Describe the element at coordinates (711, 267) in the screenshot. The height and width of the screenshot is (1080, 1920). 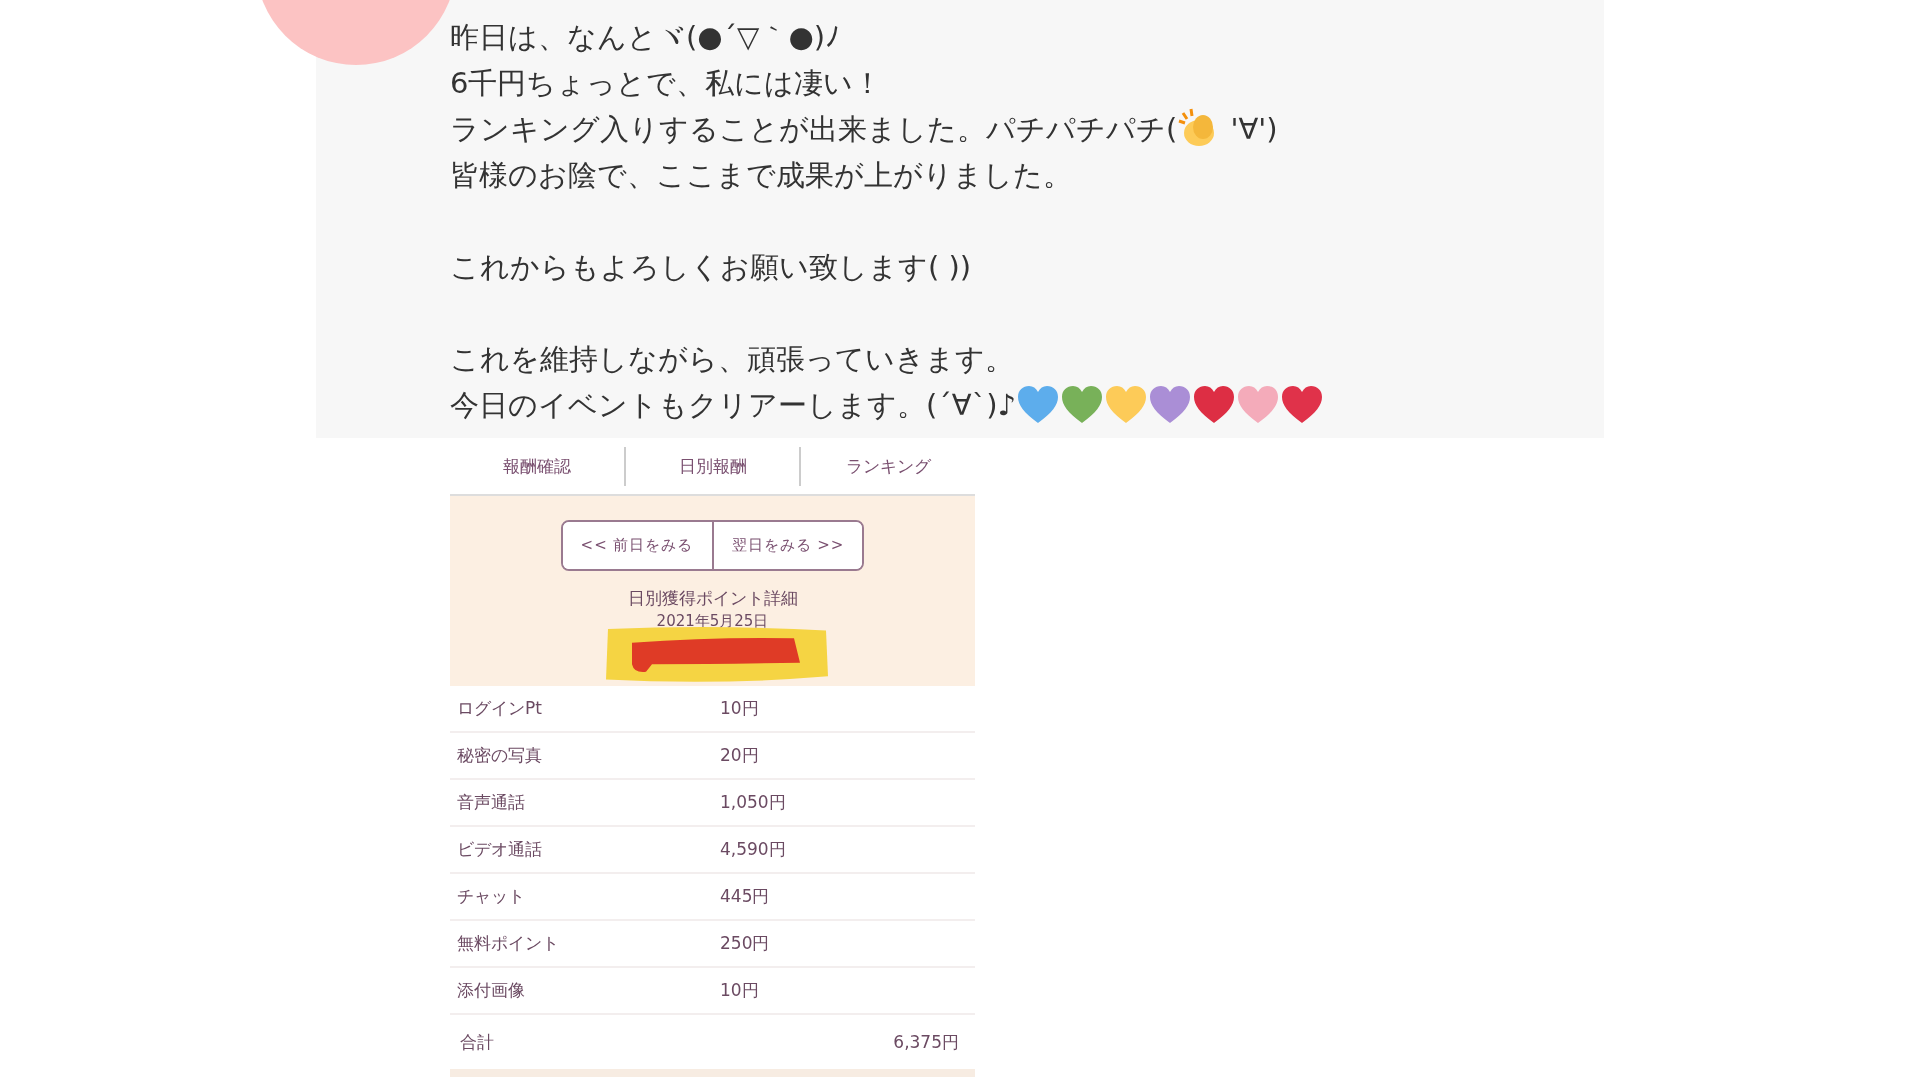
I see `post-text: これからもよろしくお願い致します( ))` at that location.